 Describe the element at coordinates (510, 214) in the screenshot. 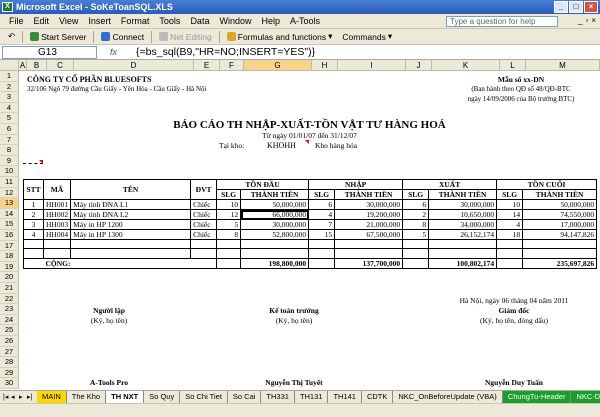

I see `table-cell: 14` at that location.